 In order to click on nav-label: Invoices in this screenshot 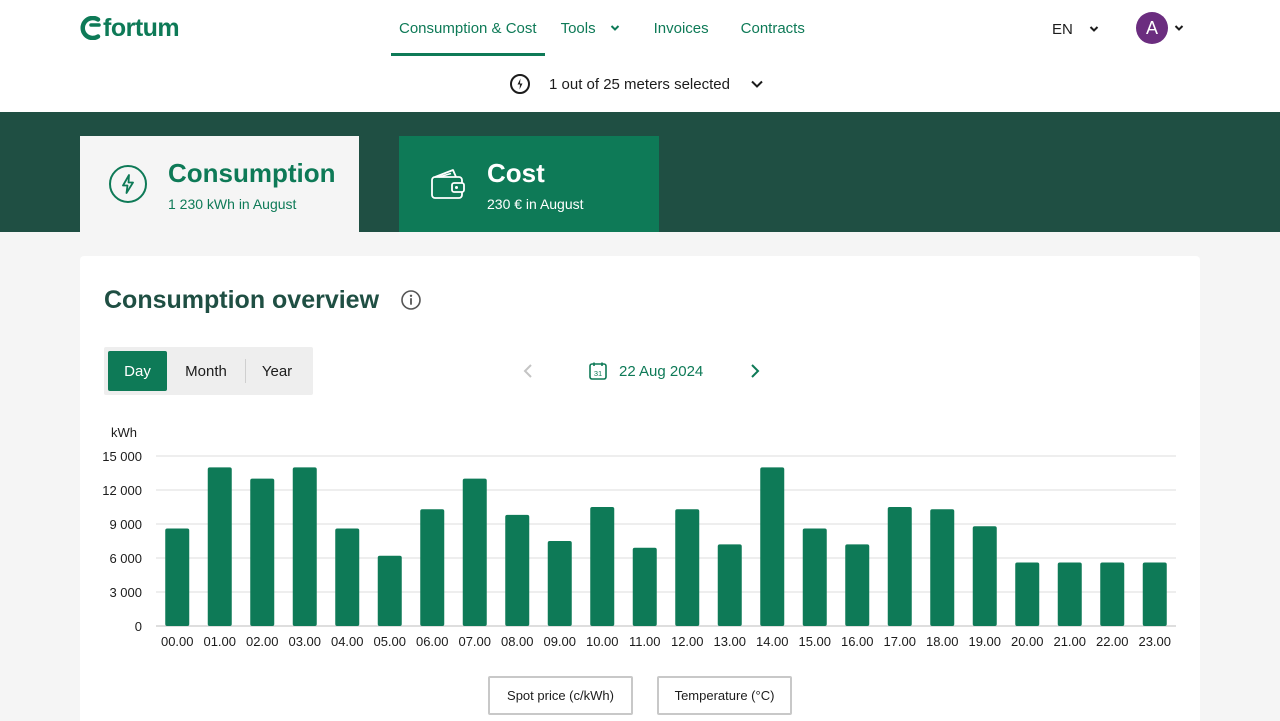, I will do `click(681, 28)`.